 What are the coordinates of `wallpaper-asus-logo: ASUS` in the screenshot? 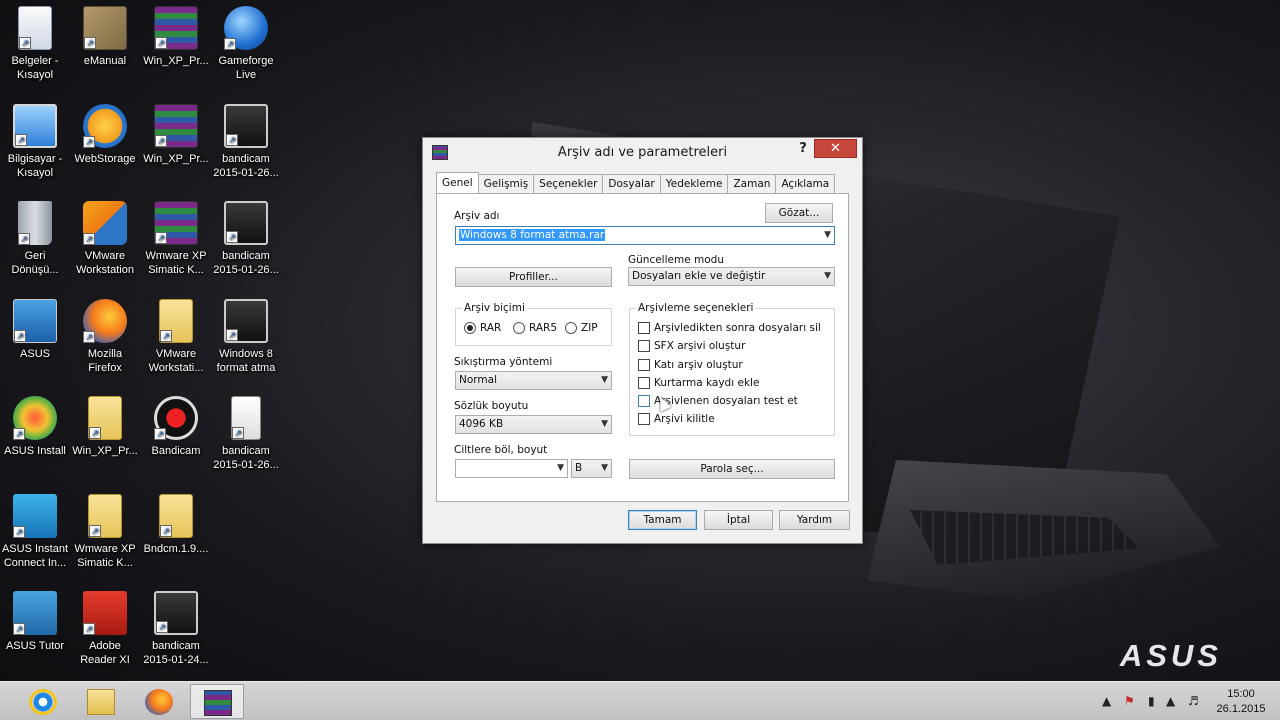 It's located at (1170, 655).